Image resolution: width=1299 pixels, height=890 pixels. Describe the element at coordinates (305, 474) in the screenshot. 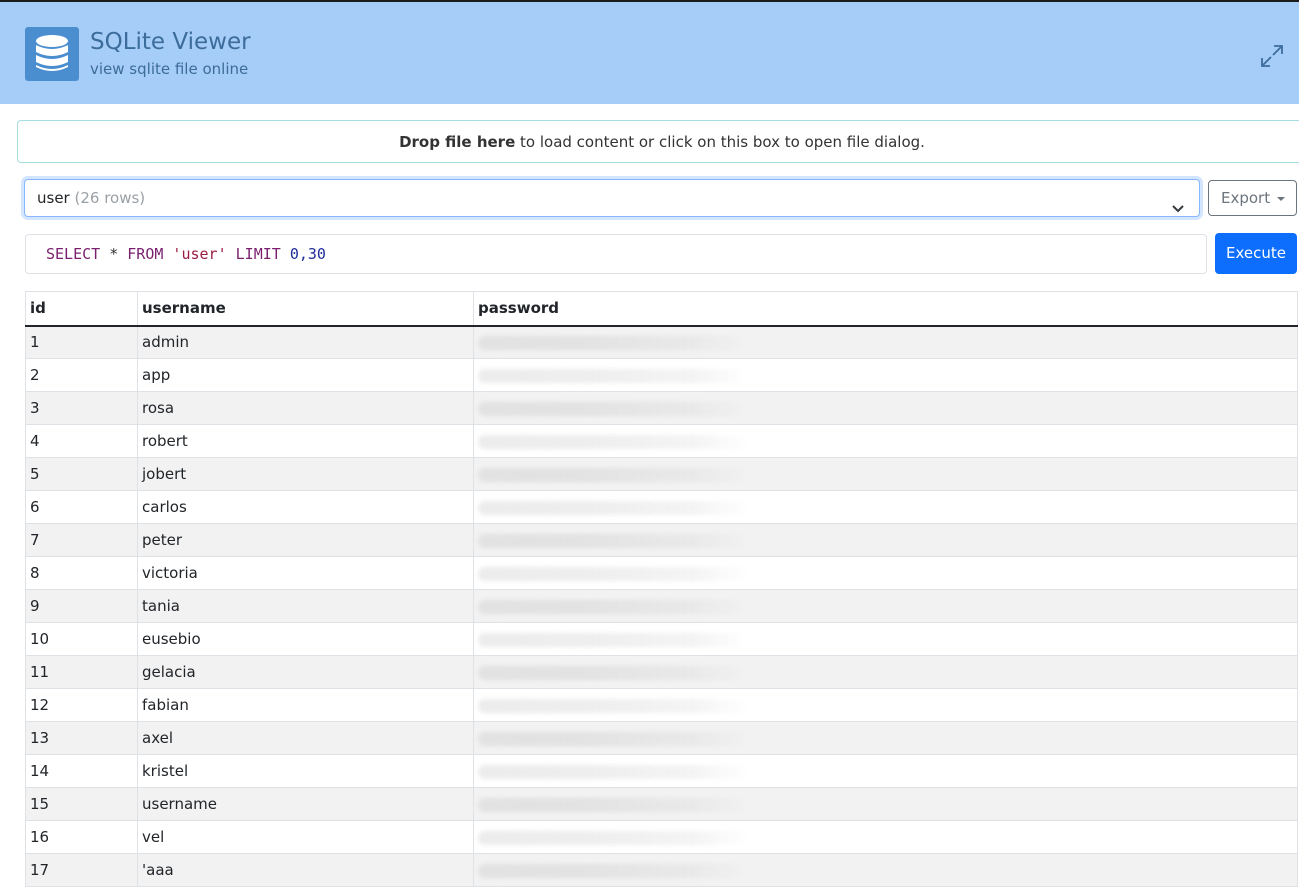

I see `cell-username: jobert` at that location.